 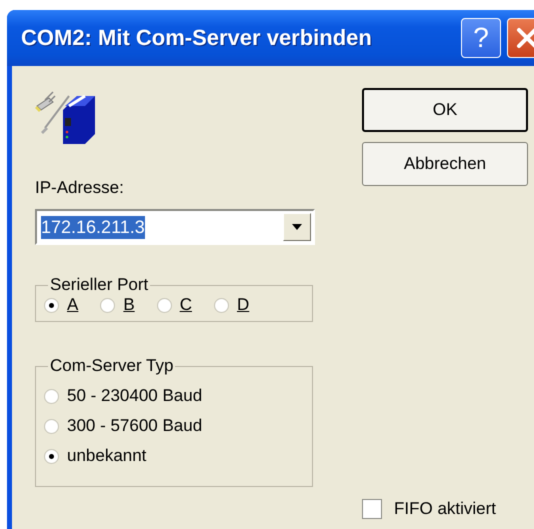 What do you see at coordinates (79, 188) in the screenshot?
I see `ip-address-label: IP-Adresse:` at bounding box center [79, 188].